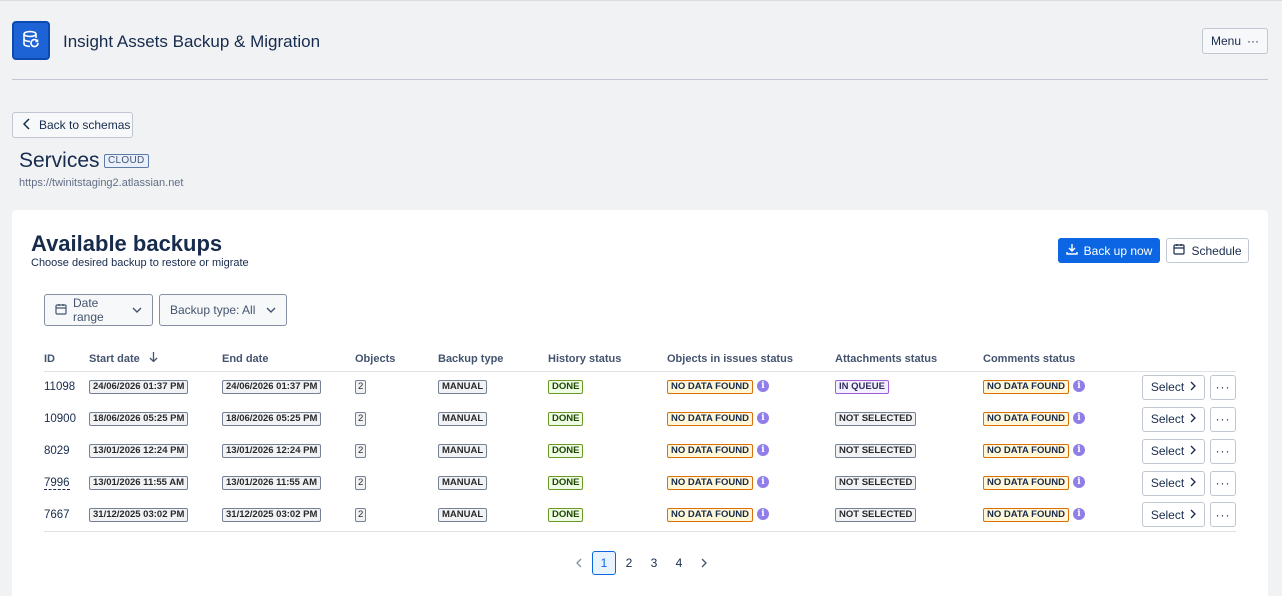  What do you see at coordinates (493, 359) in the screenshot?
I see `col-backup-type: Backup type` at bounding box center [493, 359].